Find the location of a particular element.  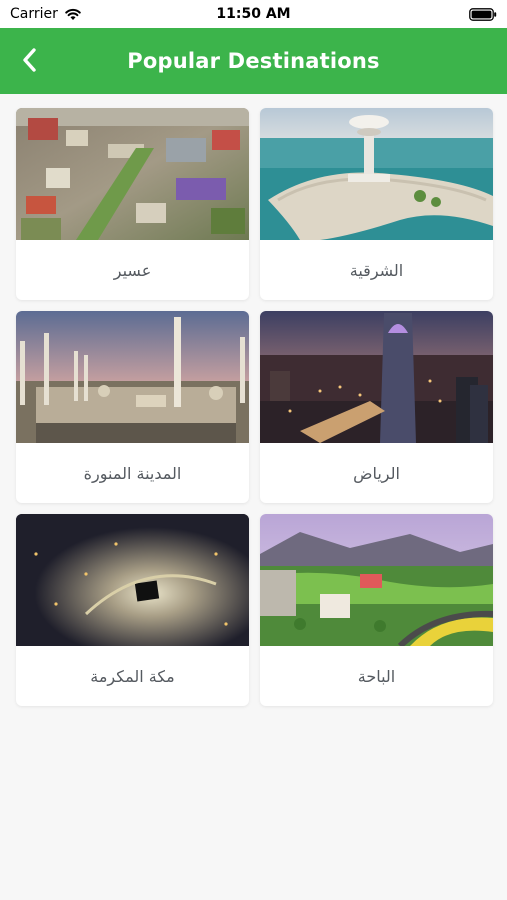

wifi-icon is located at coordinates (73, 14).